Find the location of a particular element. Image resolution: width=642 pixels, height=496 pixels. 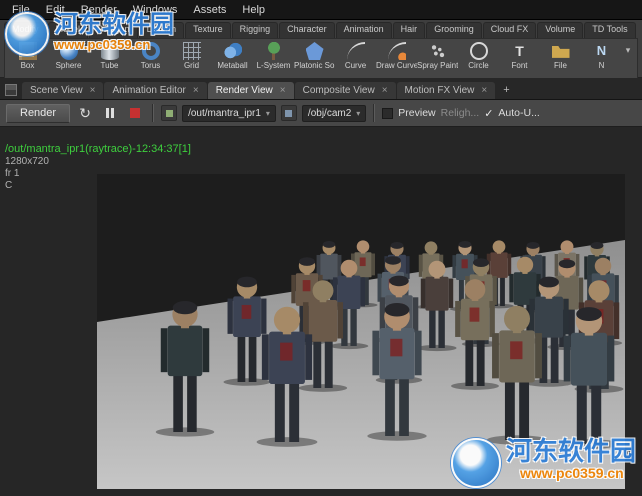

shelf-tab: Polygon is located at coordinates (113, 30).